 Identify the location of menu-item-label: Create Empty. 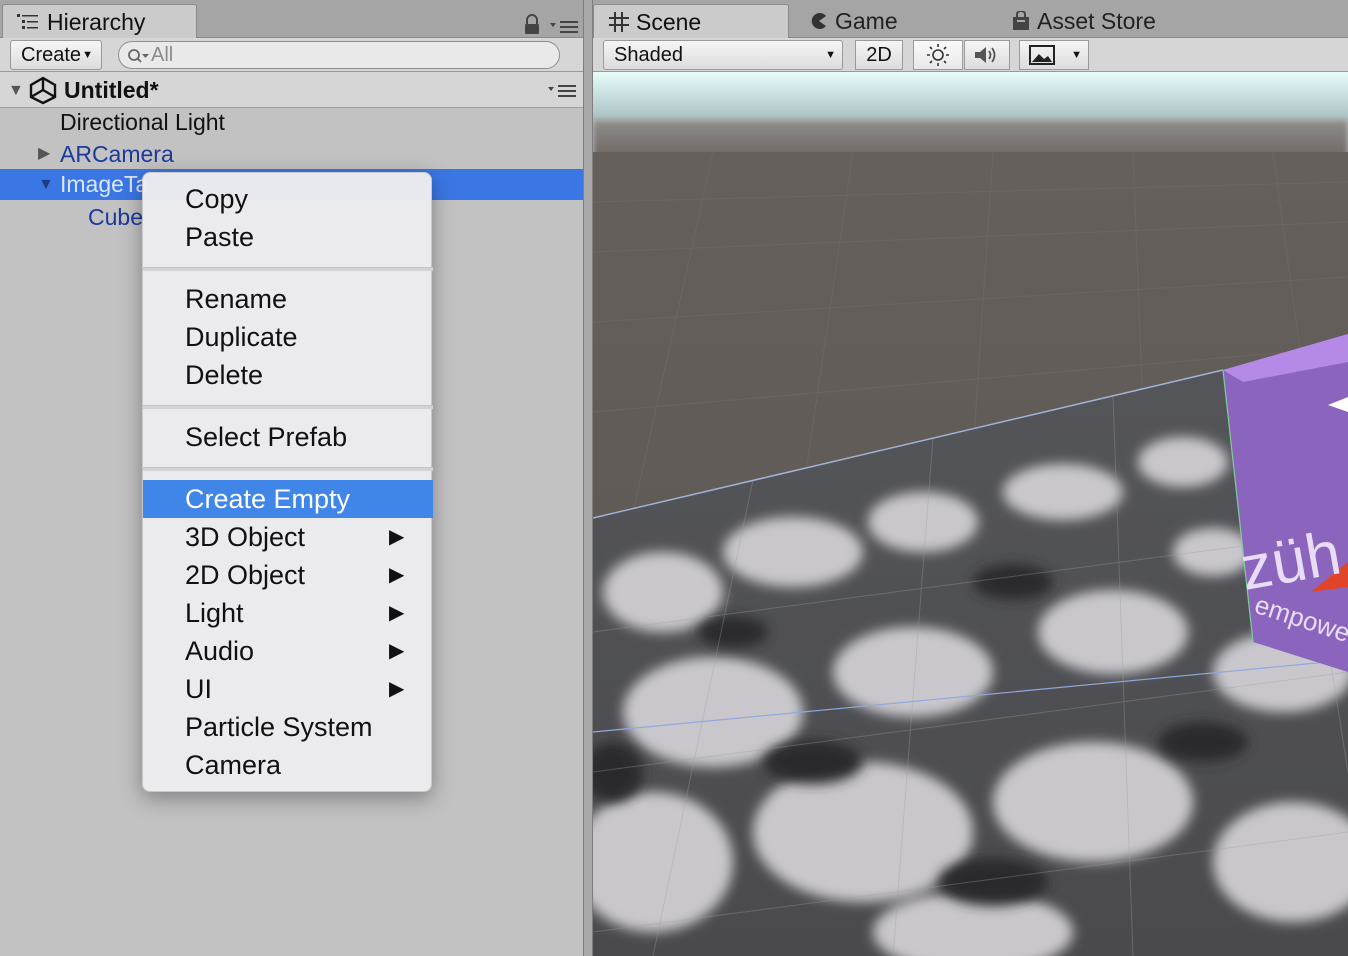
(268, 499).